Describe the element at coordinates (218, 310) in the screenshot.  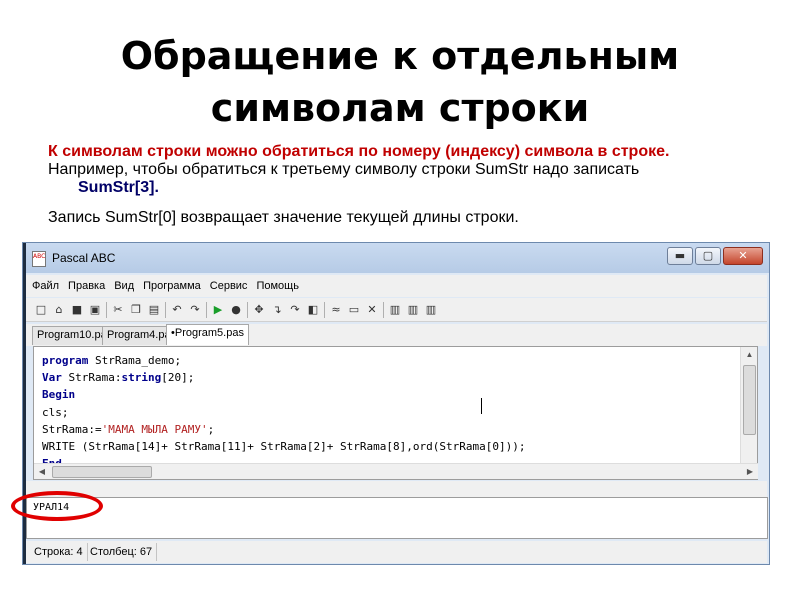
I see `run-icon: ▶` at that location.